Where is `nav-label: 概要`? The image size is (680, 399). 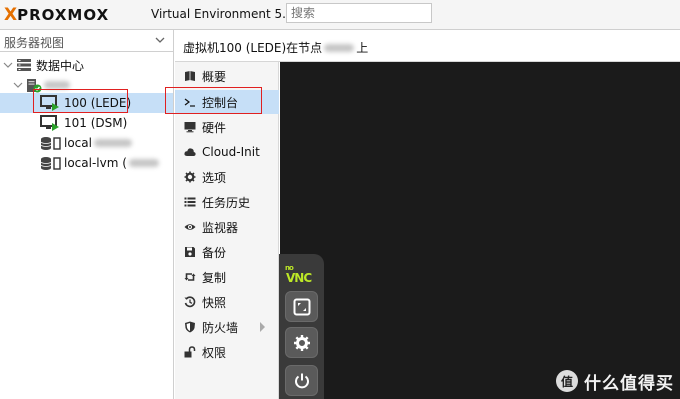
nav-label: 概要 is located at coordinates (214, 76).